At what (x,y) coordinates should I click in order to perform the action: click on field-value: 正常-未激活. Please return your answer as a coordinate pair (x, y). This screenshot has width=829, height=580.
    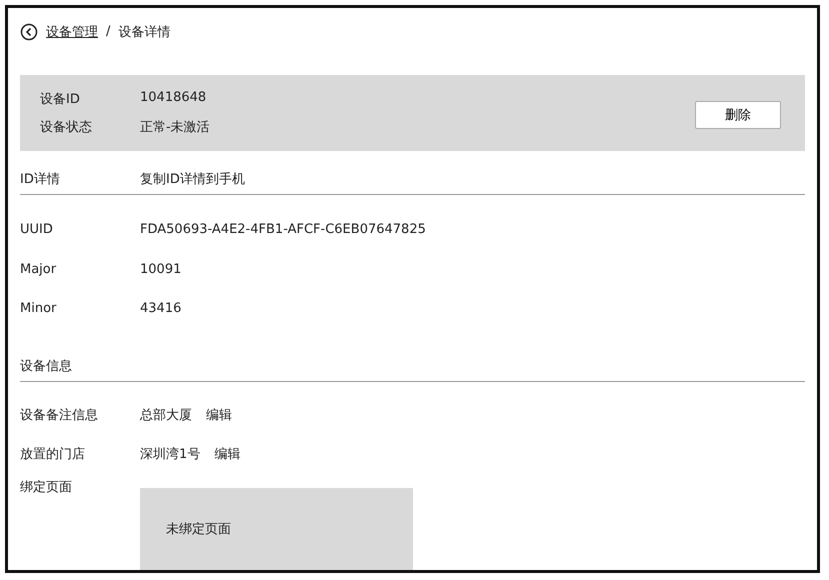
    Looking at the image, I should click on (175, 127).